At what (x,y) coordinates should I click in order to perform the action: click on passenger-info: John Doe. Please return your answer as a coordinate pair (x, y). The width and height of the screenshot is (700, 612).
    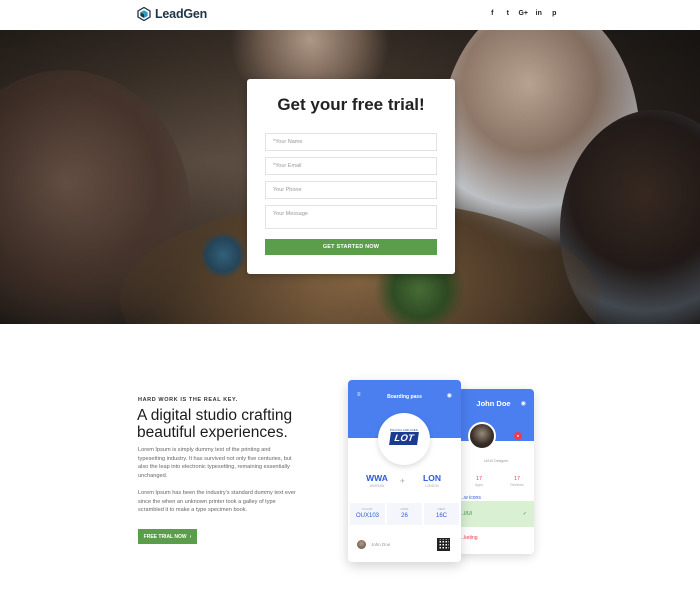
    Looking at the image, I should click on (373, 544).